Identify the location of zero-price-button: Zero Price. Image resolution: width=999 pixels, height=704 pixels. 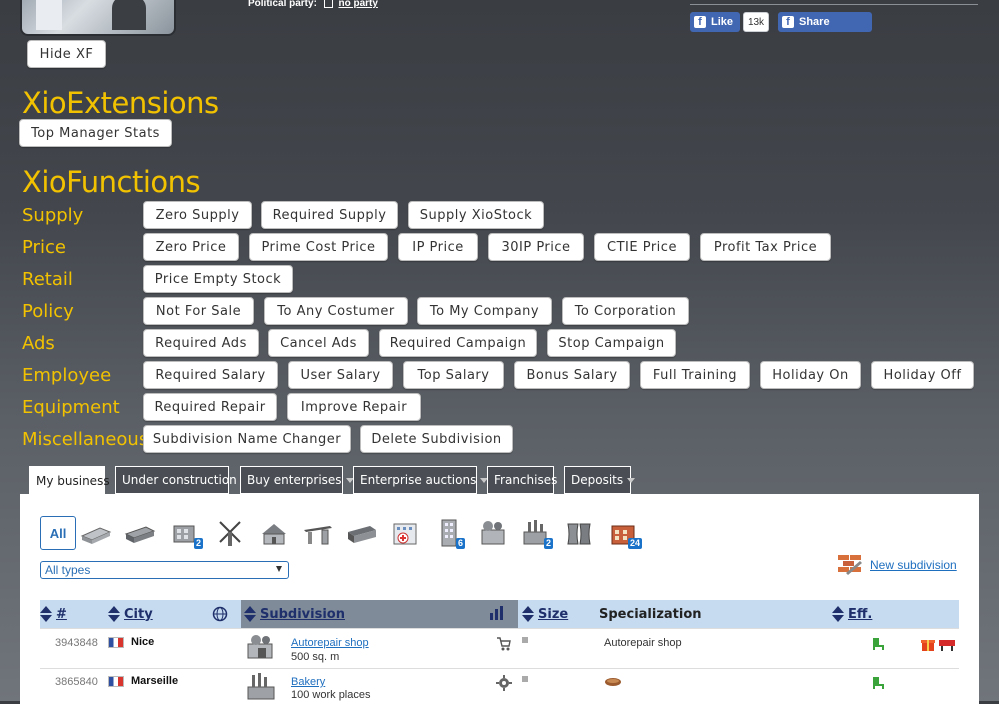
(191, 247).